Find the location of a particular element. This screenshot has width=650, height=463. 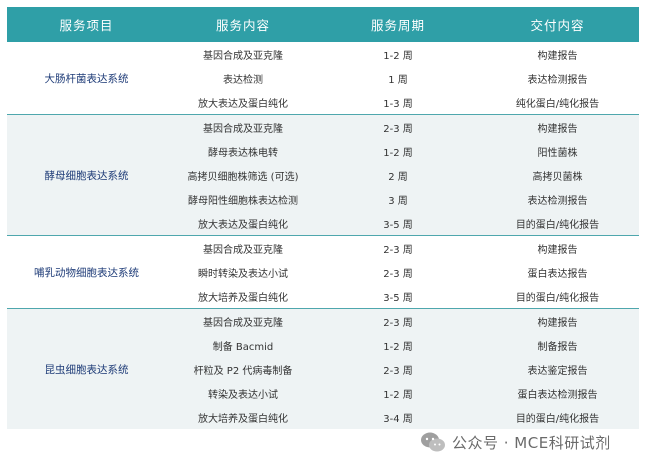

delivery-cell: 纯化蛋白/纯化报告 is located at coordinates (557, 102).